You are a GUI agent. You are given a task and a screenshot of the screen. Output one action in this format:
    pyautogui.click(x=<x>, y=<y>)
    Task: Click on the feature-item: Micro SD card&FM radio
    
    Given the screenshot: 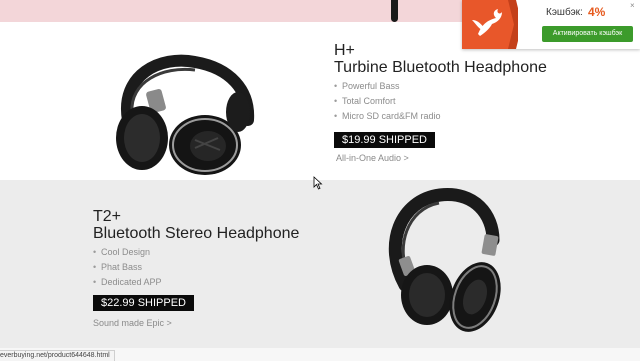 What is the action you would take?
    pyautogui.click(x=387, y=116)
    